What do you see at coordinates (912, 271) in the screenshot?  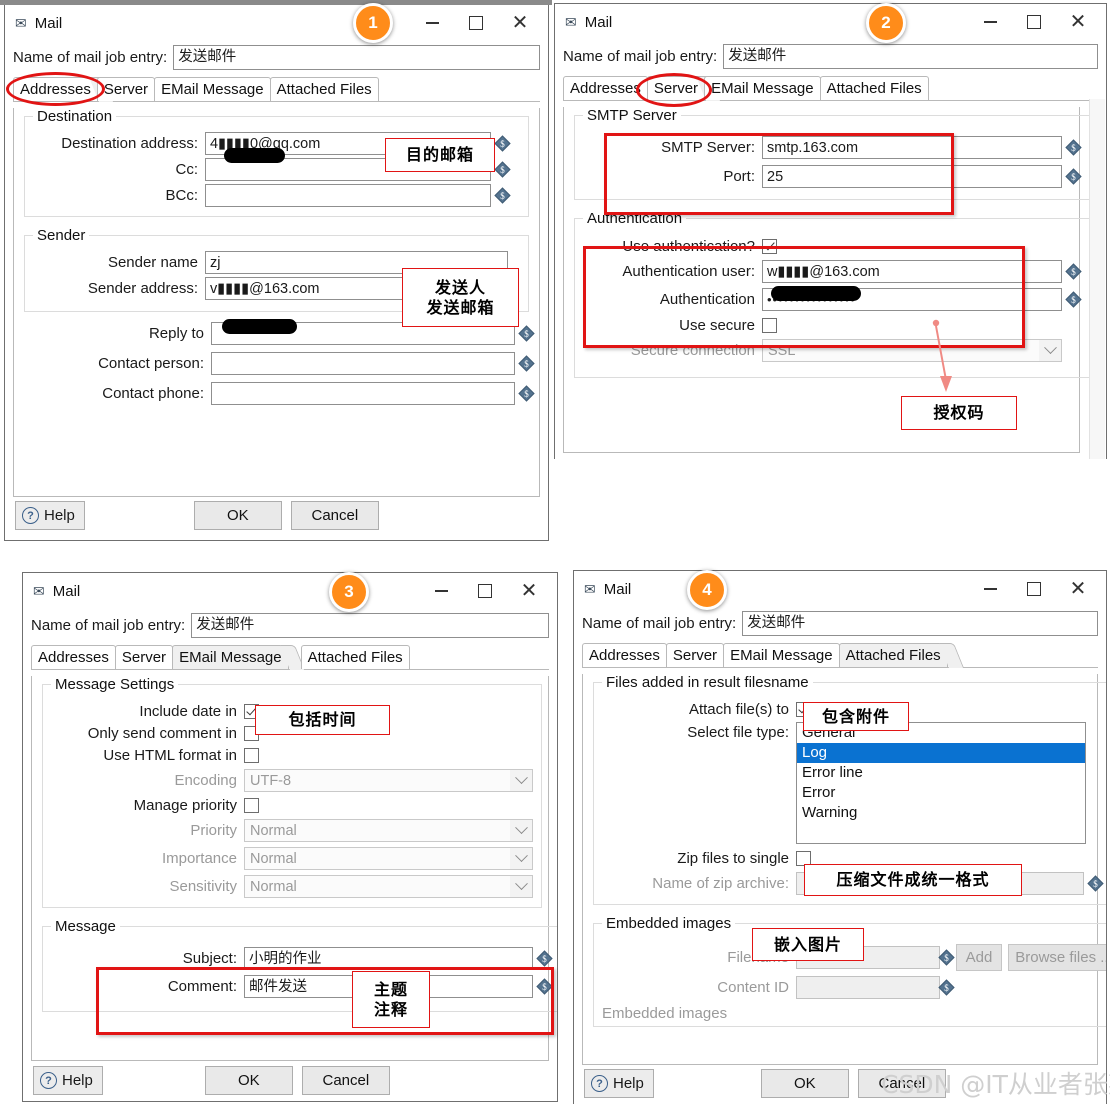 I see `authentication-user-input: w▮▮▮▮@163.com` at bounding box center [912, 271].